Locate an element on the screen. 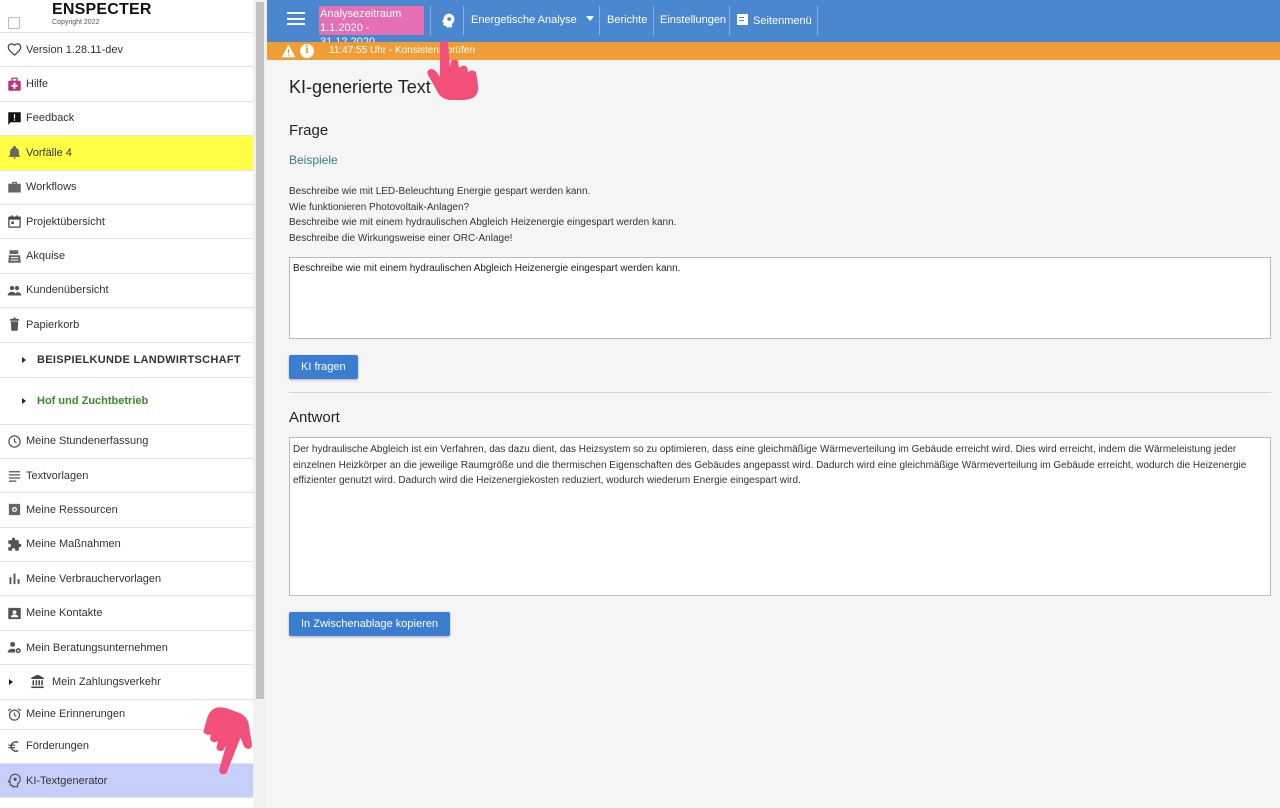 This screenshot has height=808, width=1280. answer-heading: Antwort is located at coordinates (314, 417).